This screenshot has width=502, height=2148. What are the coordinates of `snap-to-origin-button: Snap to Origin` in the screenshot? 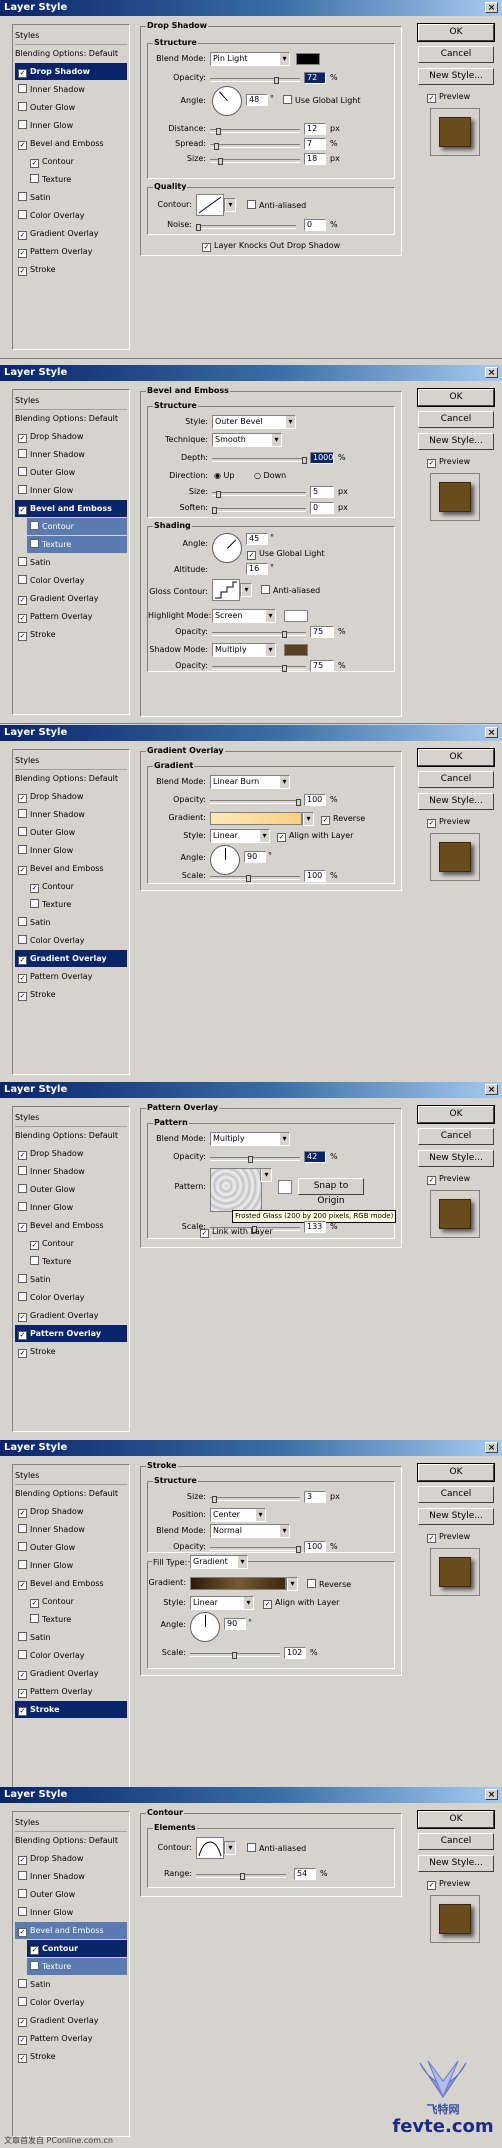 It's located at (331, 1192).